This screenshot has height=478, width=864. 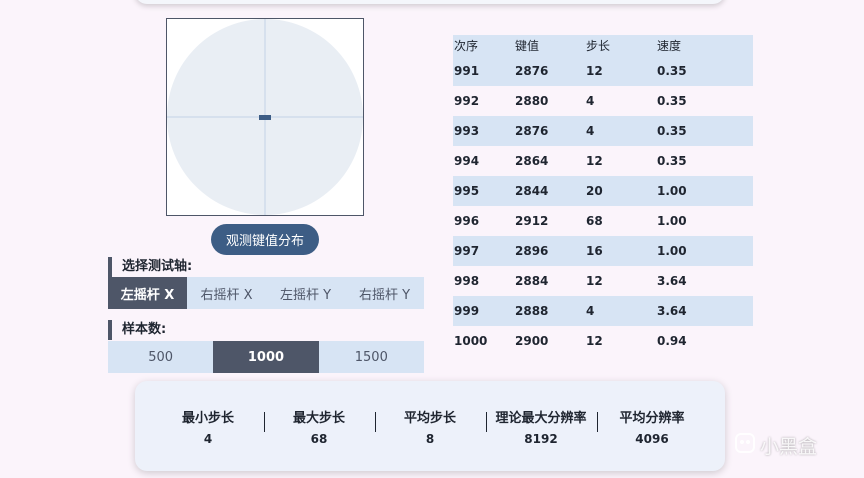 What do you see at coordinates (430, 438) in the screenshot?
I see `stat-value: 8` at bounding box center [430, 438].